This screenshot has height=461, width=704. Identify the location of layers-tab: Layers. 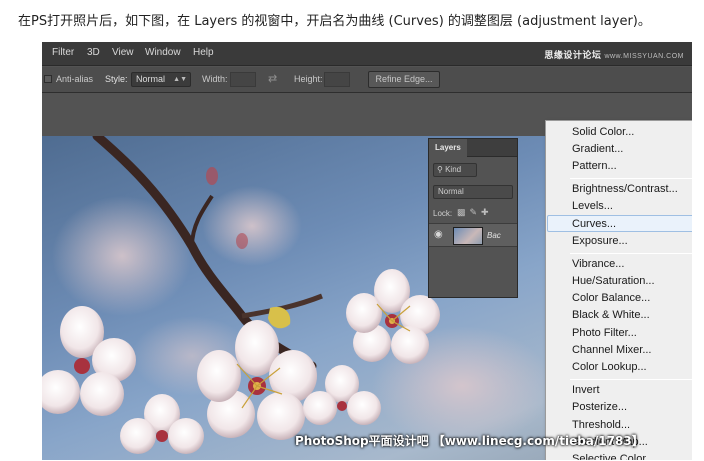
(448, 148).